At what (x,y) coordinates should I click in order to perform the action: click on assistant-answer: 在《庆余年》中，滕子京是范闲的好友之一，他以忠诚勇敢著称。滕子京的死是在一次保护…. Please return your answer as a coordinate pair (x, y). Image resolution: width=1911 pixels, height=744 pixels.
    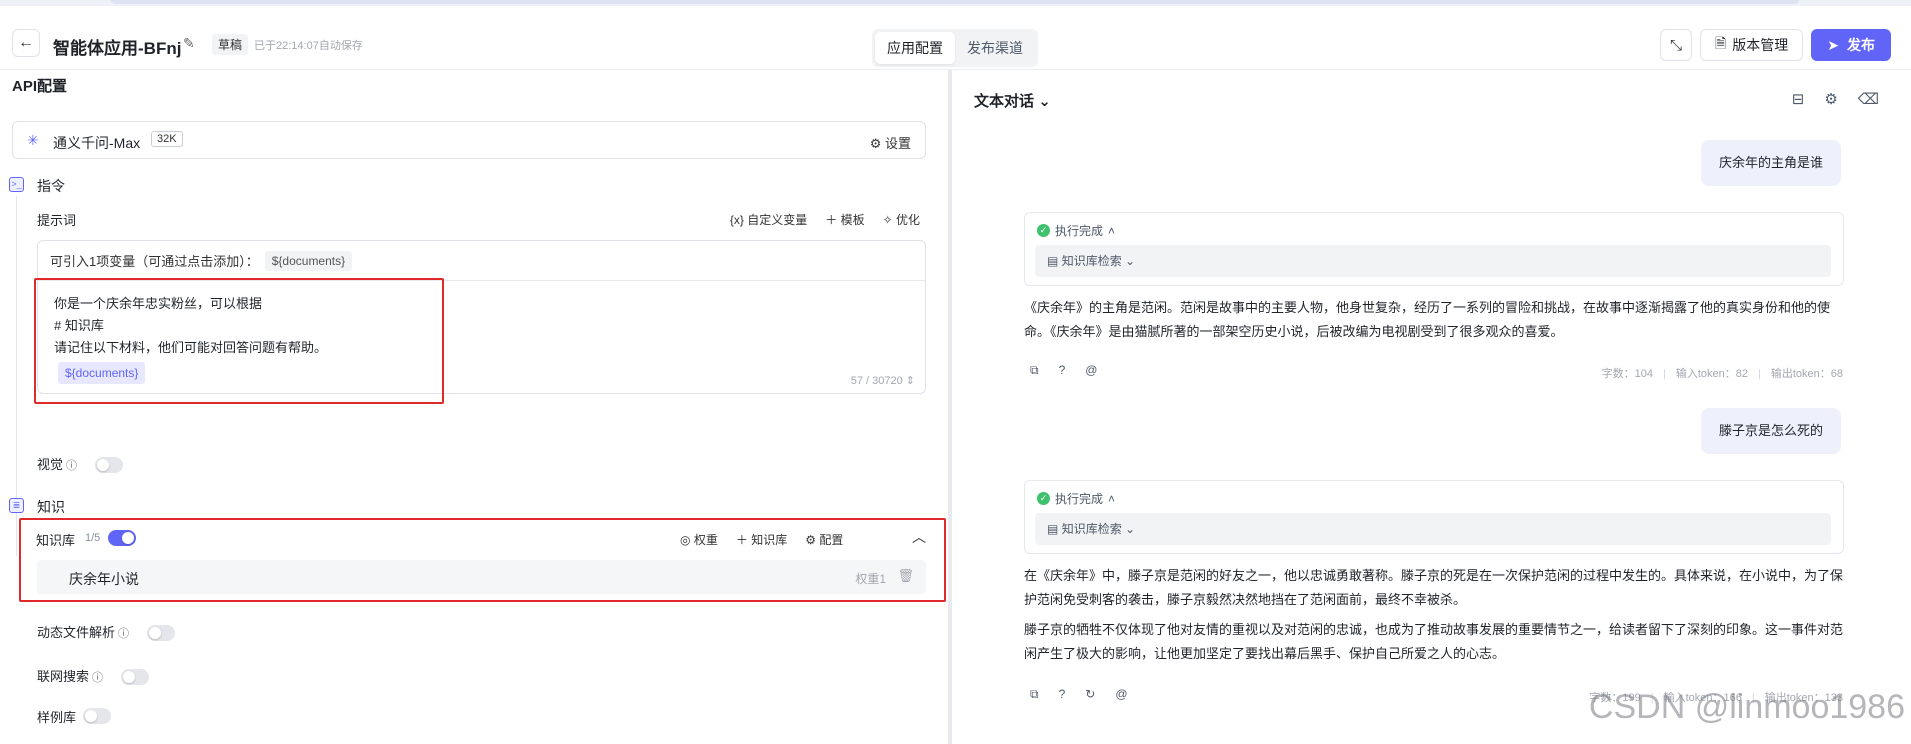
    Looking at the image, I should click on (1434, 615).